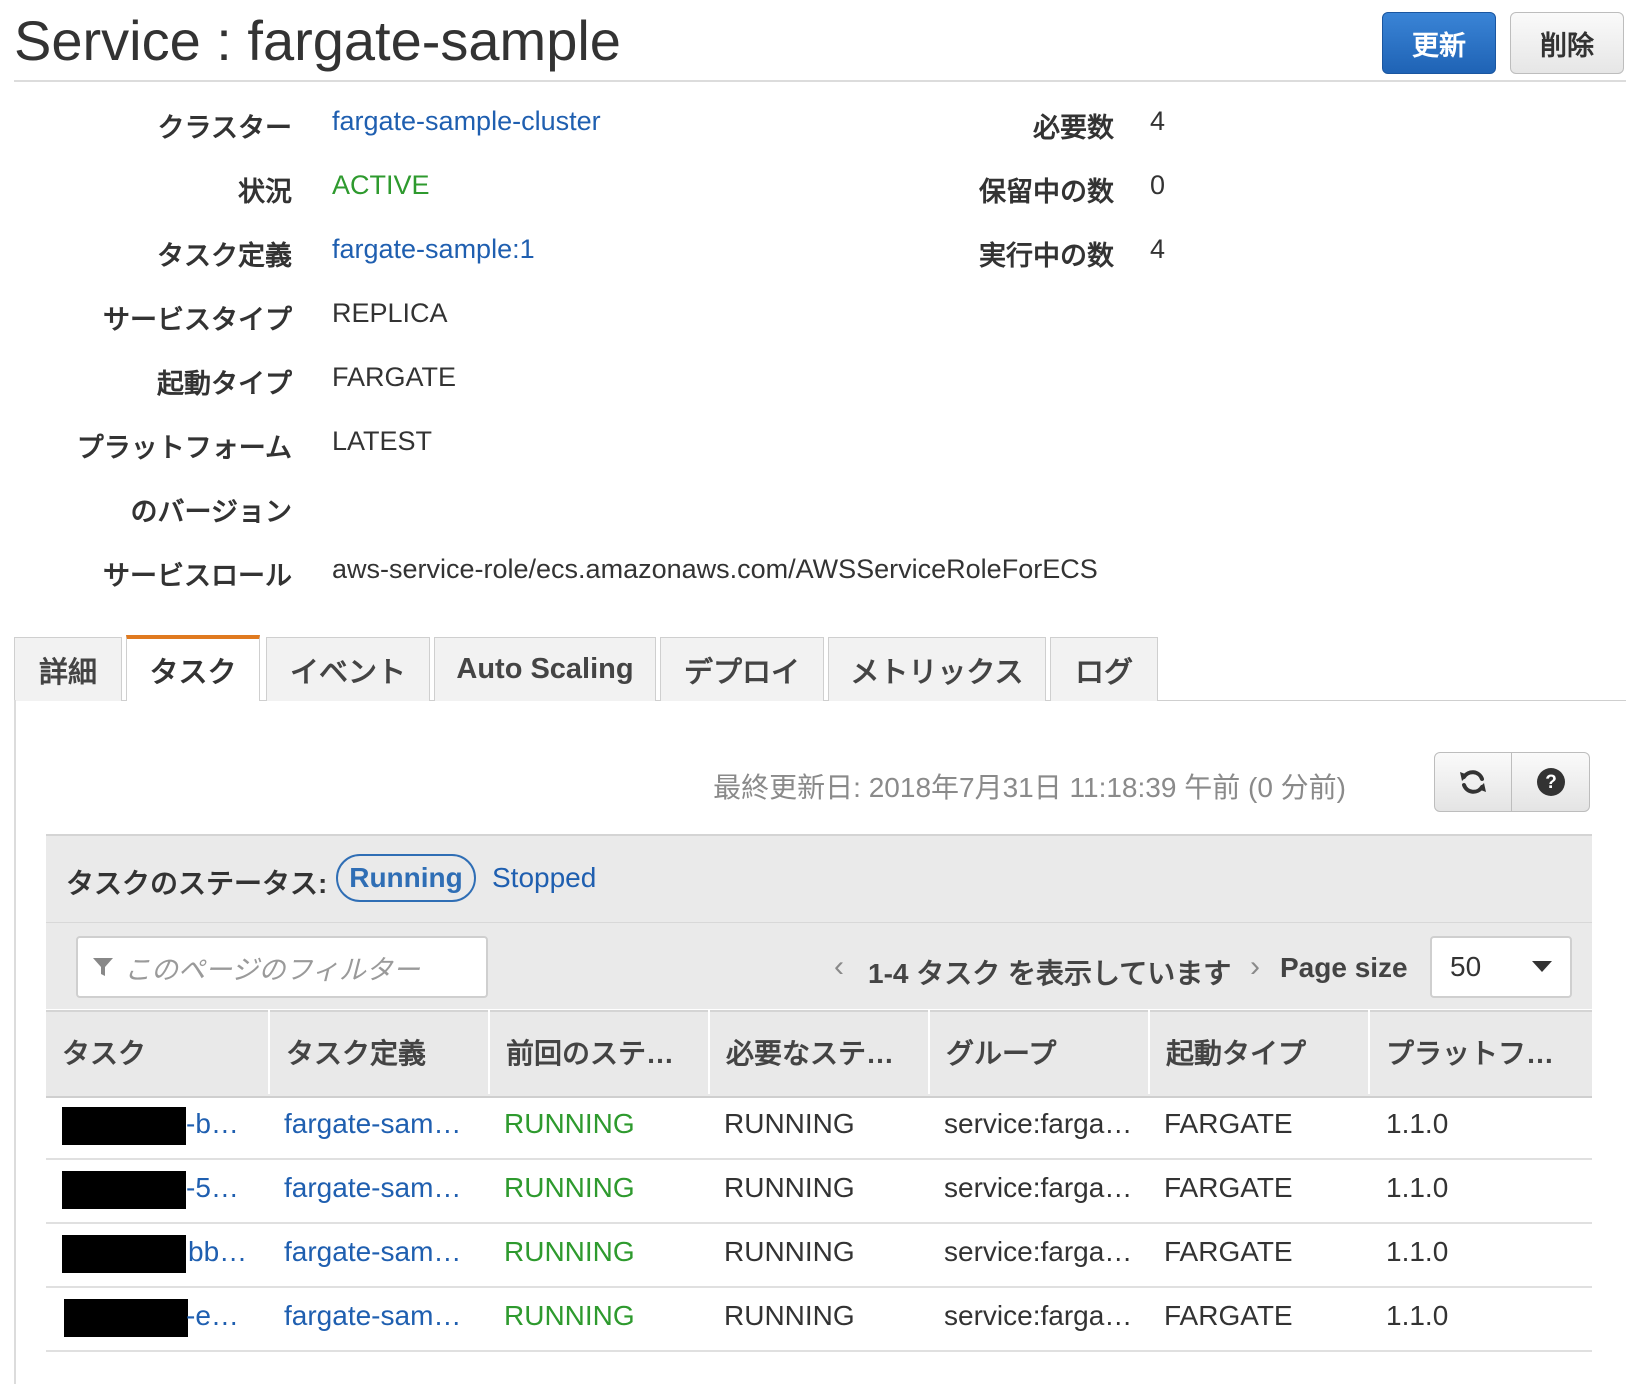 This screenshot has height=1384, width=1632. Describe the element at coordinates (197, 320) in the screenshot. I see `service-type-label: サービスタイプ` at that location.